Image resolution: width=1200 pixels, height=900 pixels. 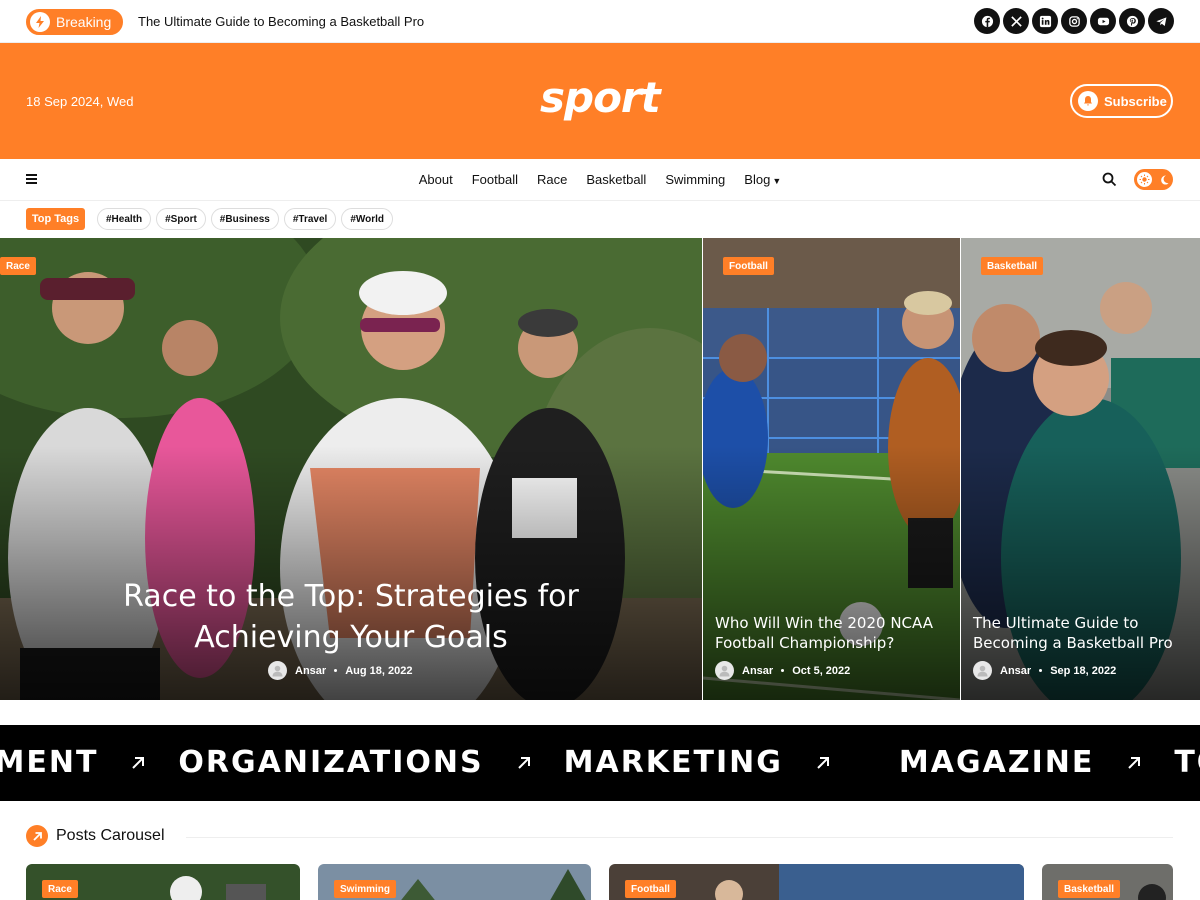 What do you see at coordinates (1187, 762) in the screenshot?
I see `marquee-word: TODAY NE` at bounding box center [1187, 762].